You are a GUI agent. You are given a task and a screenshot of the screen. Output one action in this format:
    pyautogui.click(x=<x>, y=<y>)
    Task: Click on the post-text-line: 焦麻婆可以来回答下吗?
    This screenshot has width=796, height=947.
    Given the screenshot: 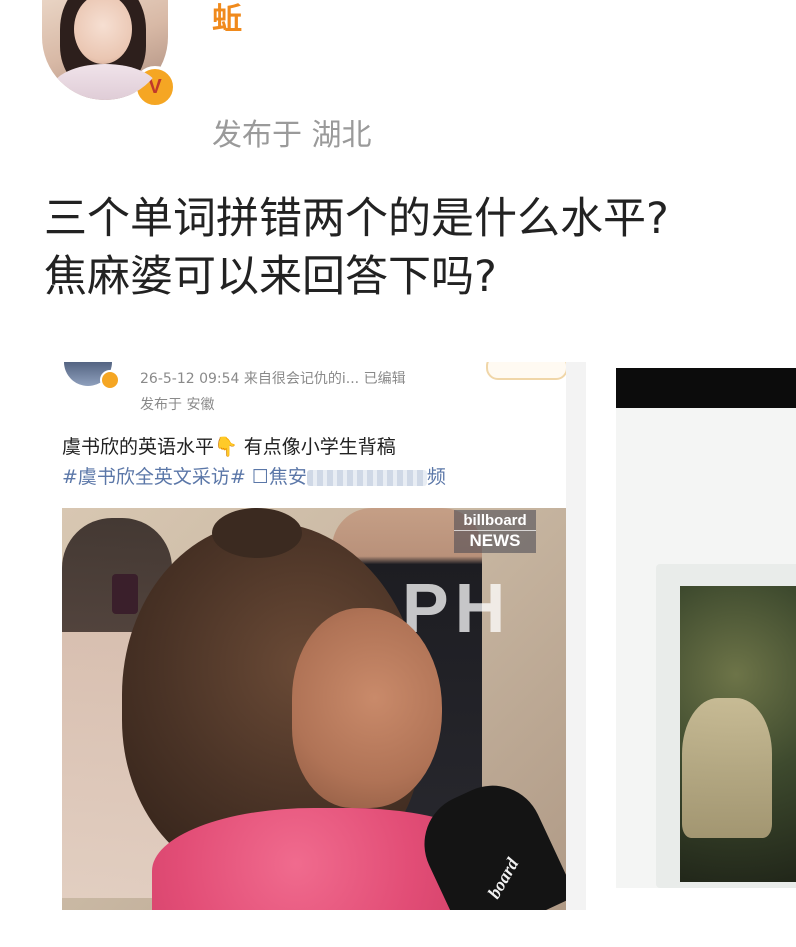 What is the action you would take?
    pyautogui.click(x=270, y=277)
    